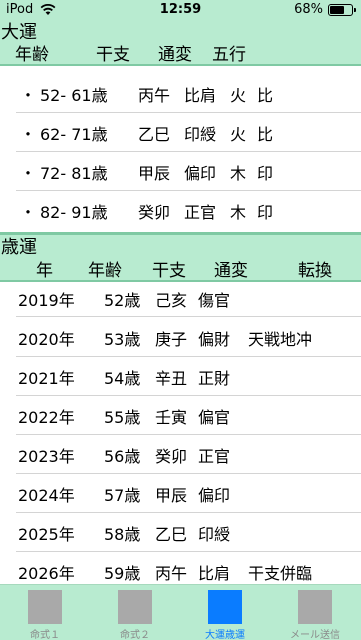 The image size is (361, 640). What do you see at coordinates (135, 607) in the screenshot?
I see `meishiki-2-icon` at bounding box center [135, 607].